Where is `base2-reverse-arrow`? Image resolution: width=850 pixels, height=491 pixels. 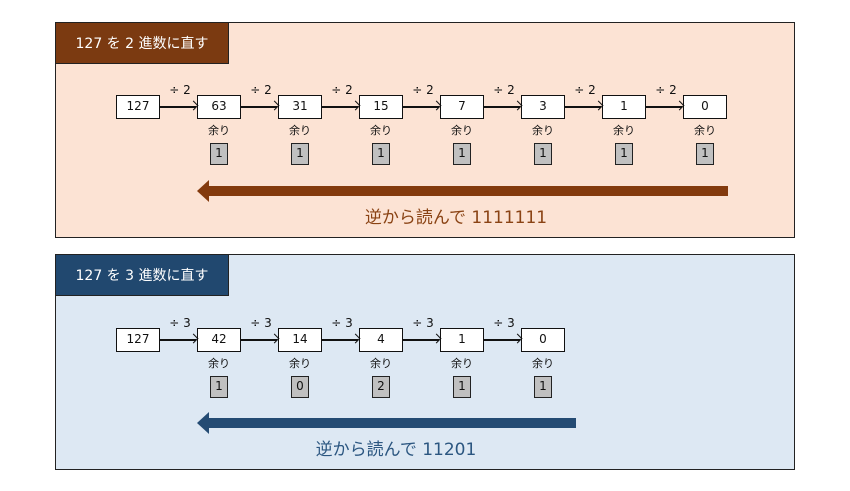
base2-reverse-arrow is located at coordinates (462, 191).